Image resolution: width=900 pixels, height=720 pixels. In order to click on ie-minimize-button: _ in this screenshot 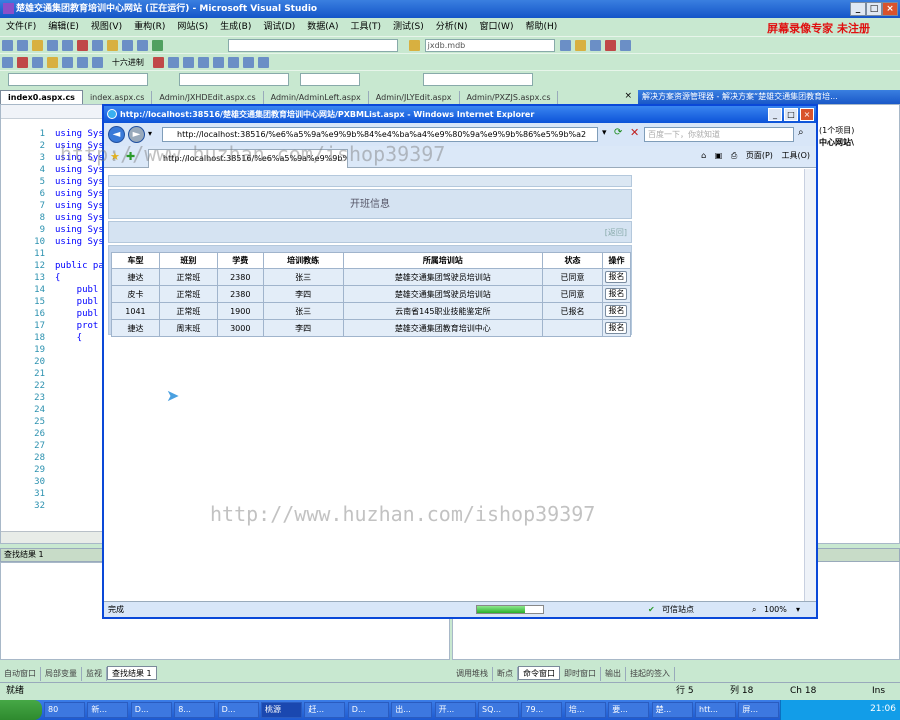, I will do `click(775, 114)`.